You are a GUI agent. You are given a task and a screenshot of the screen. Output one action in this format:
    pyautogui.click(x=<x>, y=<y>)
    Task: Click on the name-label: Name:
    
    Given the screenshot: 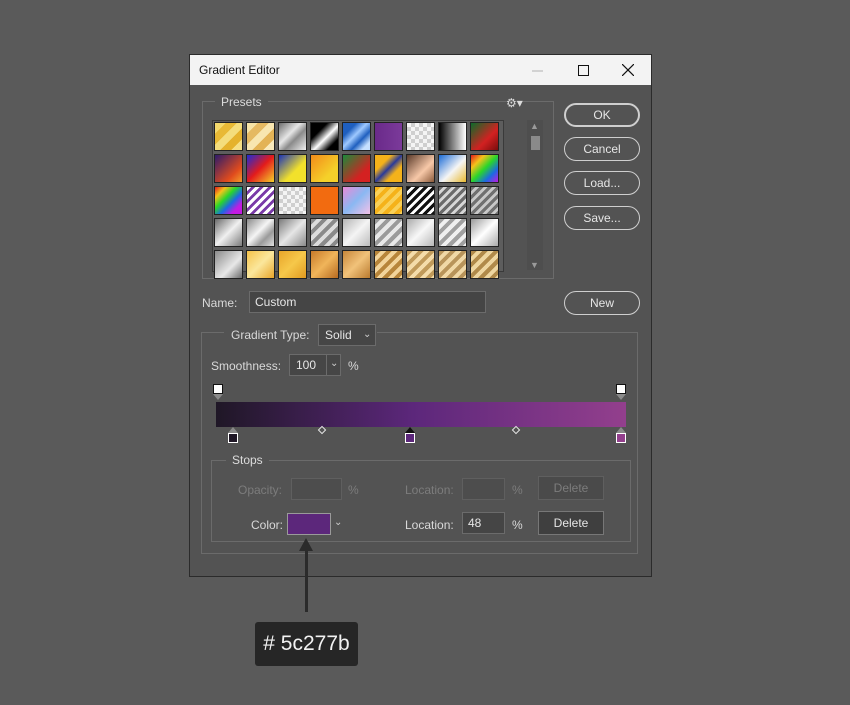 What is the action you would take?
    pyautogui.click(x=220, y=303)
    